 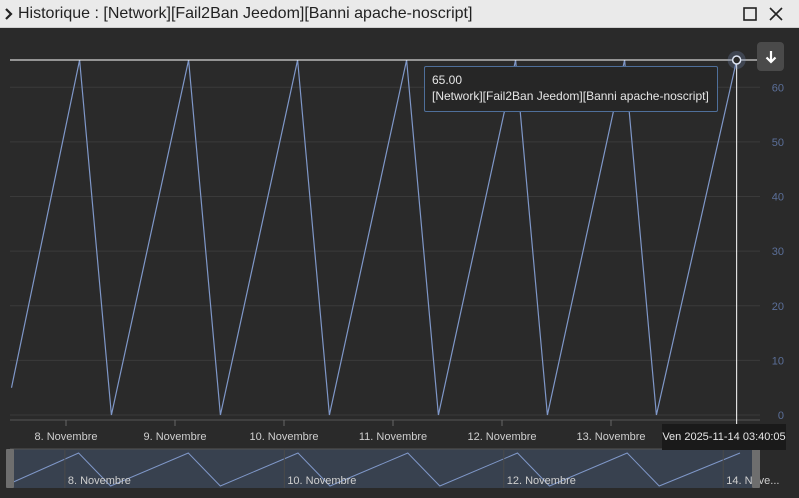 I want to click on export-button, so click(x=770, y=56).